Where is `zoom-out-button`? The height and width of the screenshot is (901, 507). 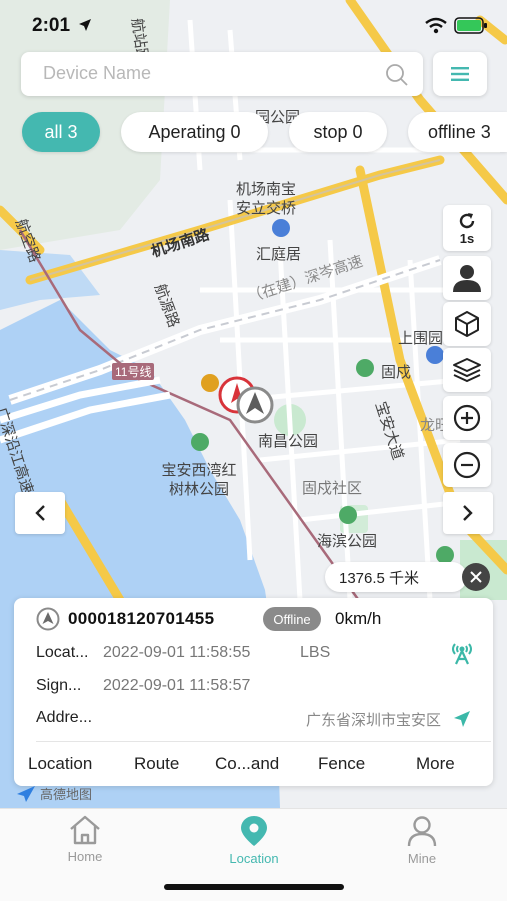 zoom-out-button is located at coordinates (467, 465).